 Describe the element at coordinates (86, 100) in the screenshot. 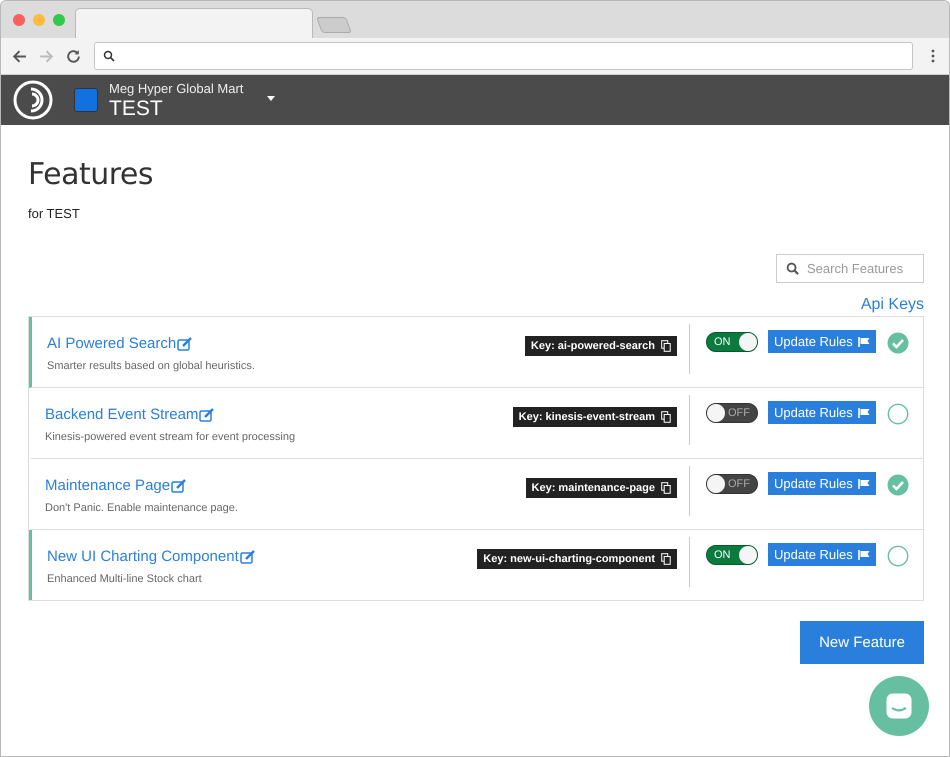

I see `project-color-icon` at that location.